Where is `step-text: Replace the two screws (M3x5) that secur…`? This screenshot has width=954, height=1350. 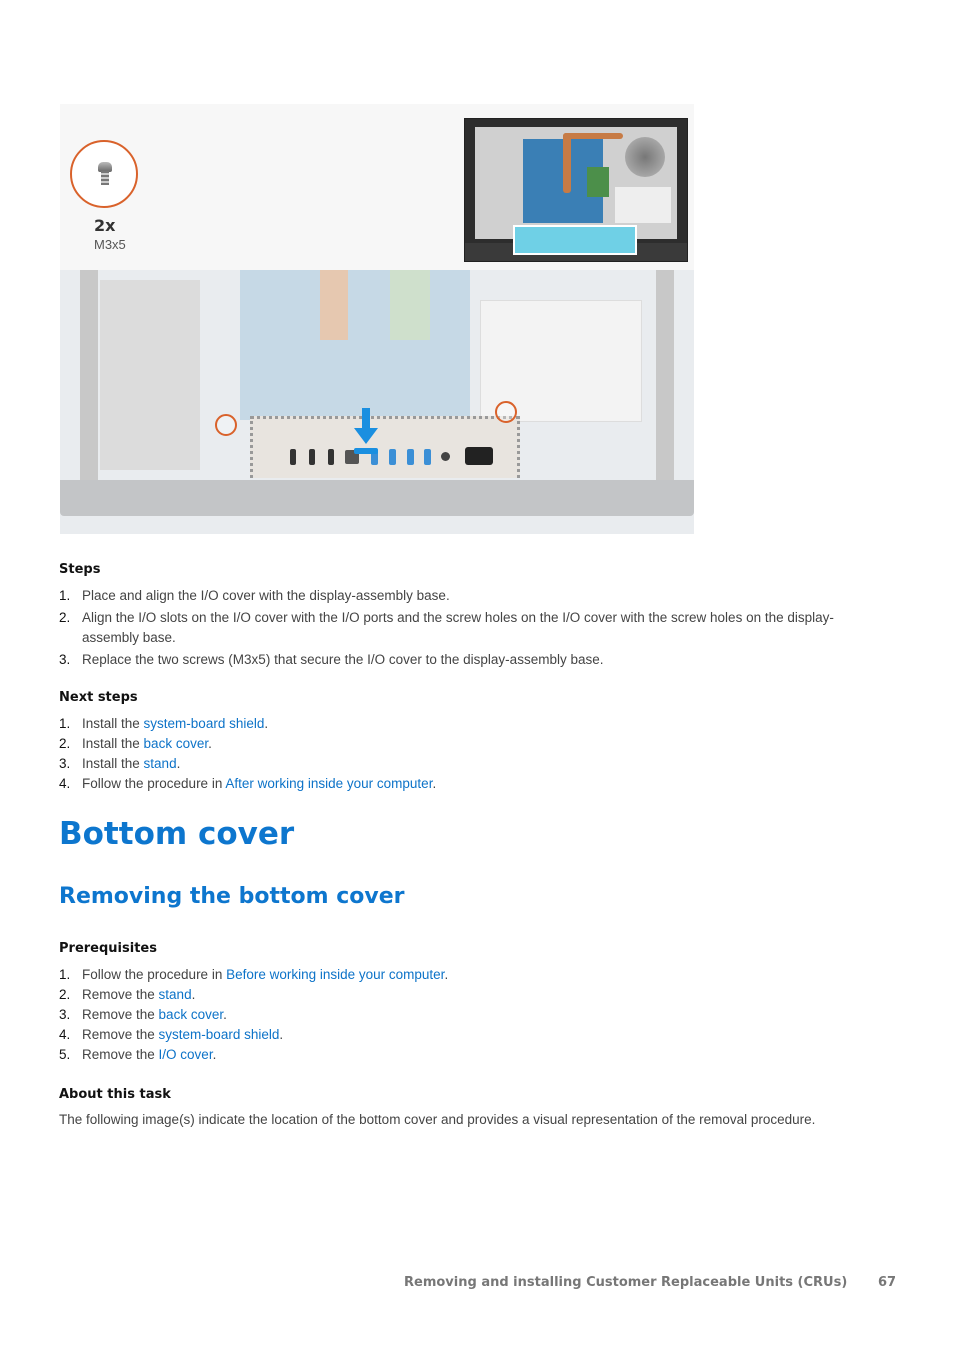 step-text: Replace the two screws (M3x5) that secur… is located at coordinates (343, 659).